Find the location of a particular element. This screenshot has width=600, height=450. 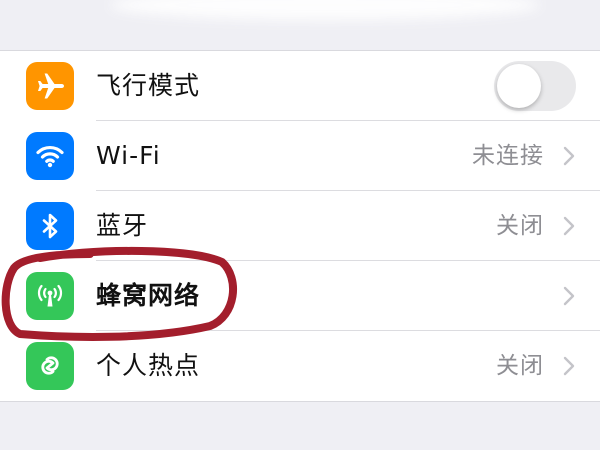

wifi-icon is located at coordinates (50, 156).